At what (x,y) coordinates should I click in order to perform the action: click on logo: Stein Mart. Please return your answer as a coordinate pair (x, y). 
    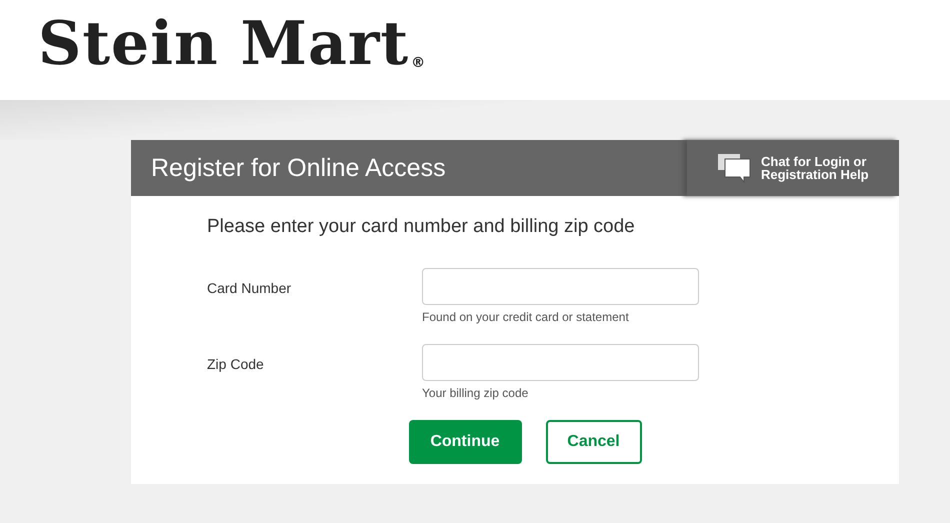
    Looking at the image, I should click on (224, 44).